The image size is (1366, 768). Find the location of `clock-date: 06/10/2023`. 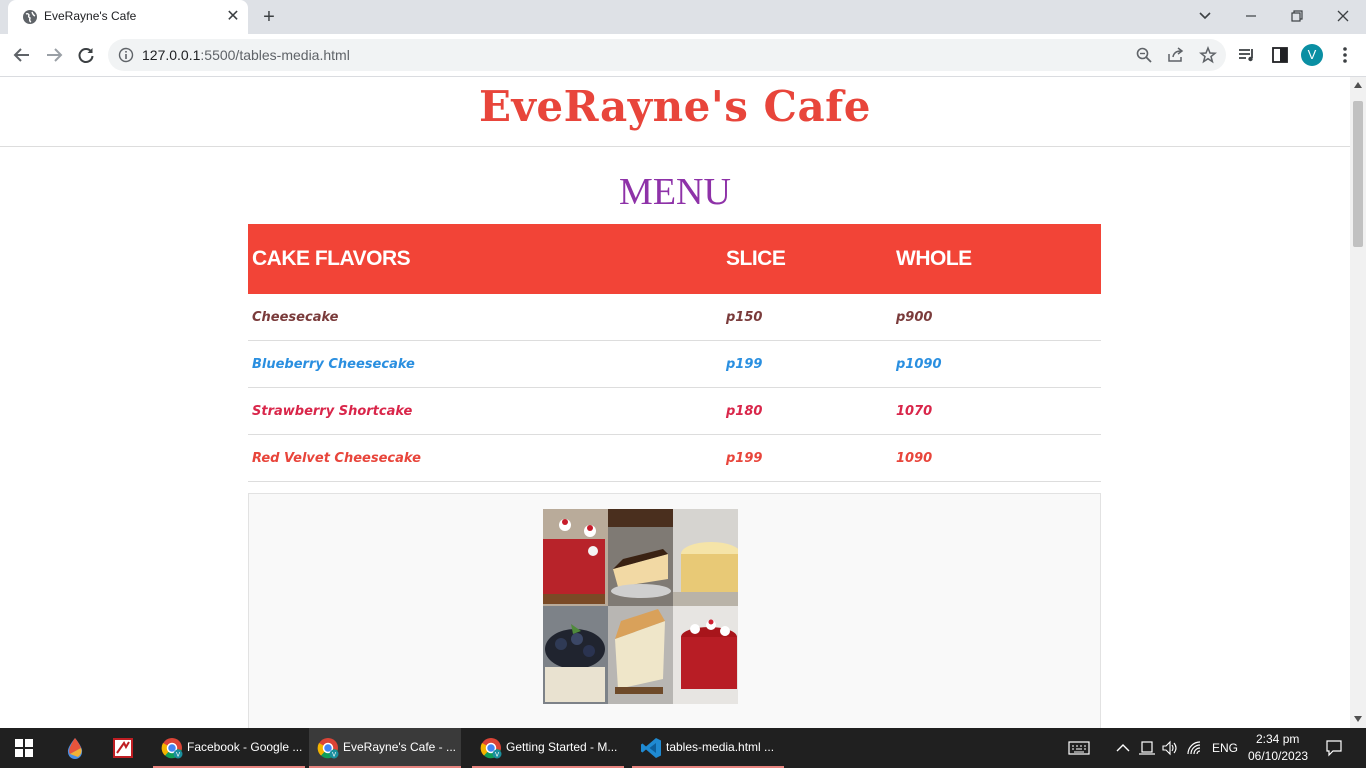

clock-date: 06/10/2023 is located at coordinates (1278, 756).